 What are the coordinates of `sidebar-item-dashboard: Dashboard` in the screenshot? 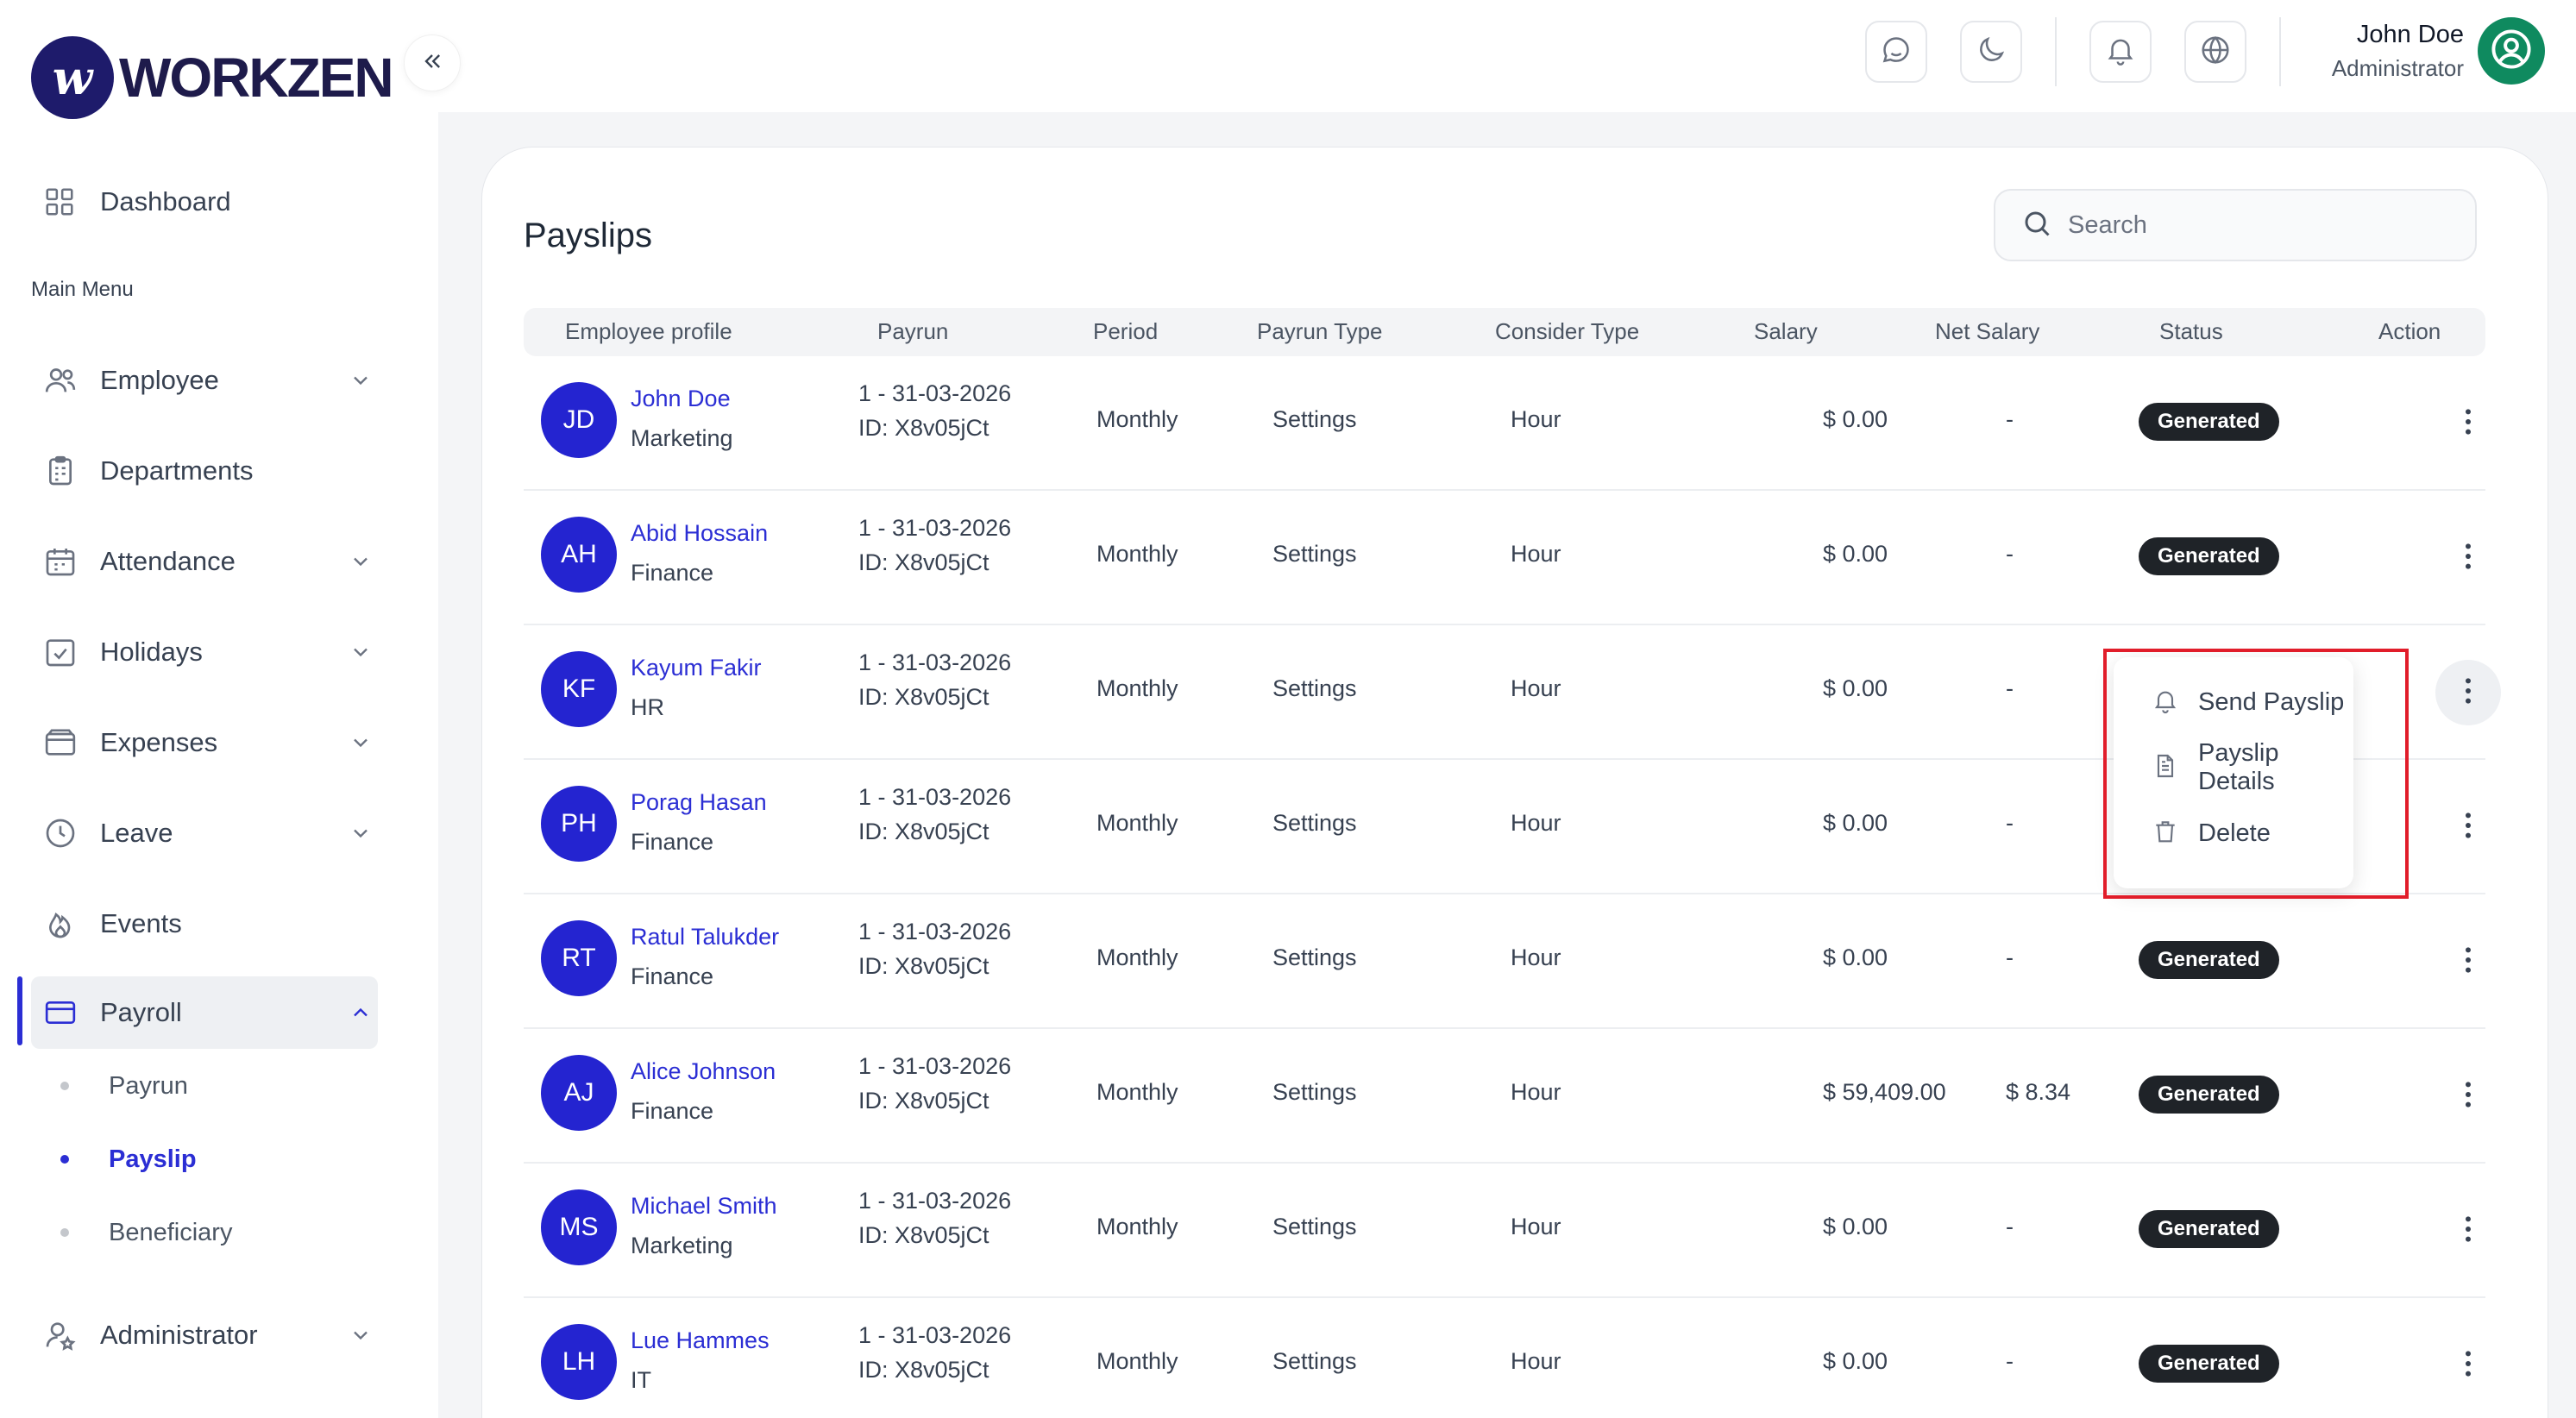 It's located at (204, 202).